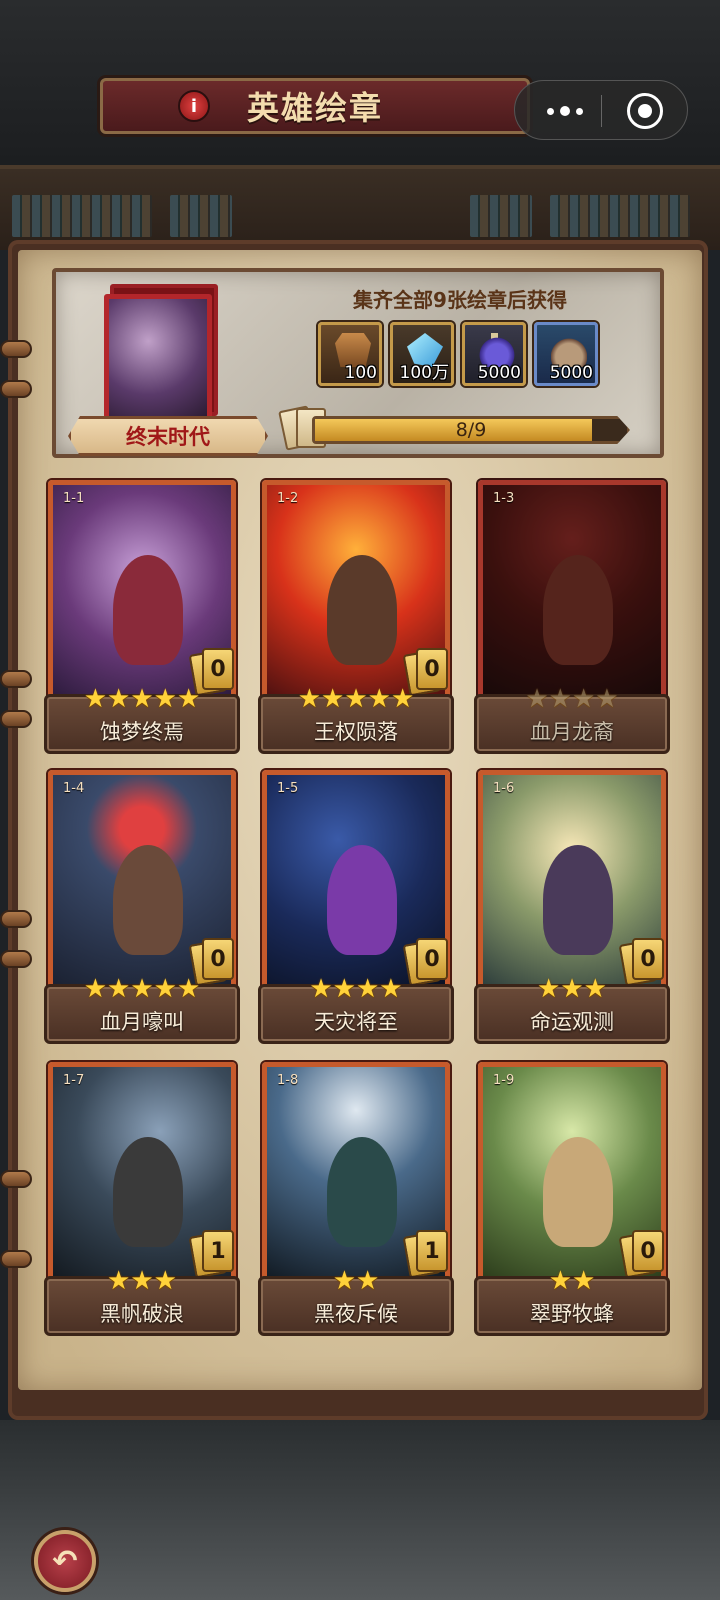  What do you see at coordinates (504, 498) in the screenshot?
I see `card-number: 1-3` at bounding box center [504, 498].